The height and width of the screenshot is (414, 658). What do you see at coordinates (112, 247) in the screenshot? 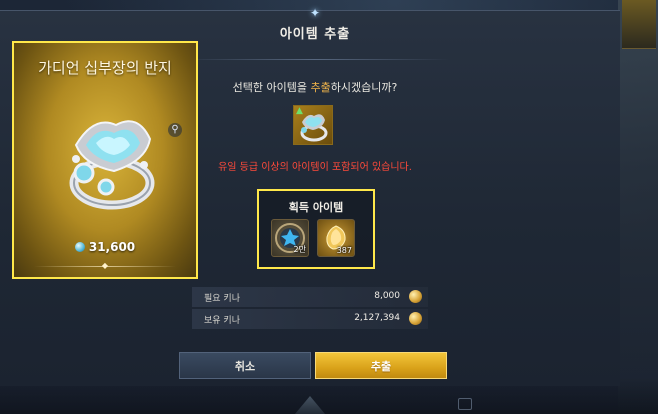
I see `item-price-value: 31,600` at bounding box center [112, 247].